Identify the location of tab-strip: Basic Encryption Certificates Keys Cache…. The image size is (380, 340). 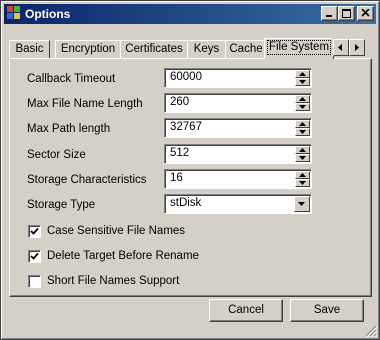
(190, 48).